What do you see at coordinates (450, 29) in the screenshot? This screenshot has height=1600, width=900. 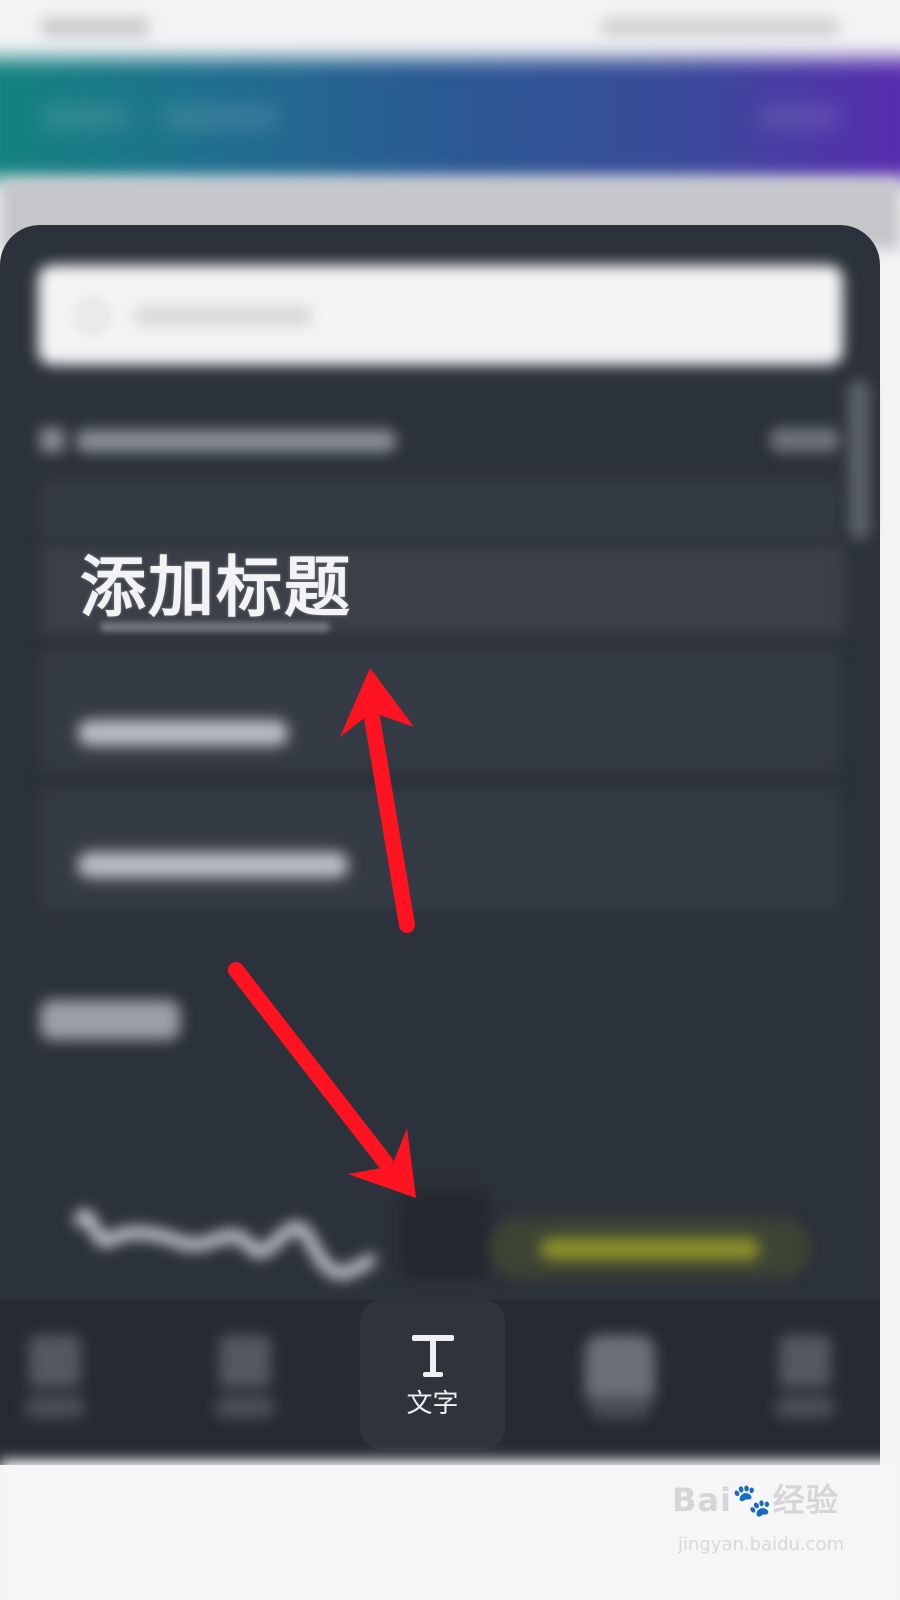 I see `status-bar` at bounding box center [450, 29].